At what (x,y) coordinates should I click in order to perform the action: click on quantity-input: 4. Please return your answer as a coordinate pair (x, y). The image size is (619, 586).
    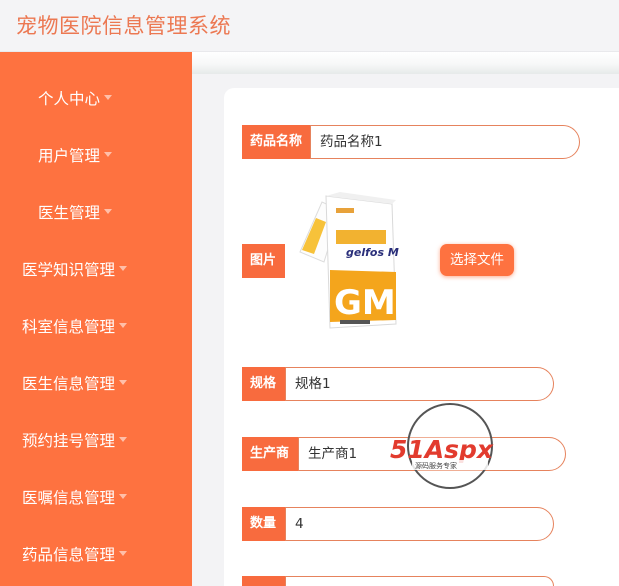
    Looking at the image, I should click on (419, 524).